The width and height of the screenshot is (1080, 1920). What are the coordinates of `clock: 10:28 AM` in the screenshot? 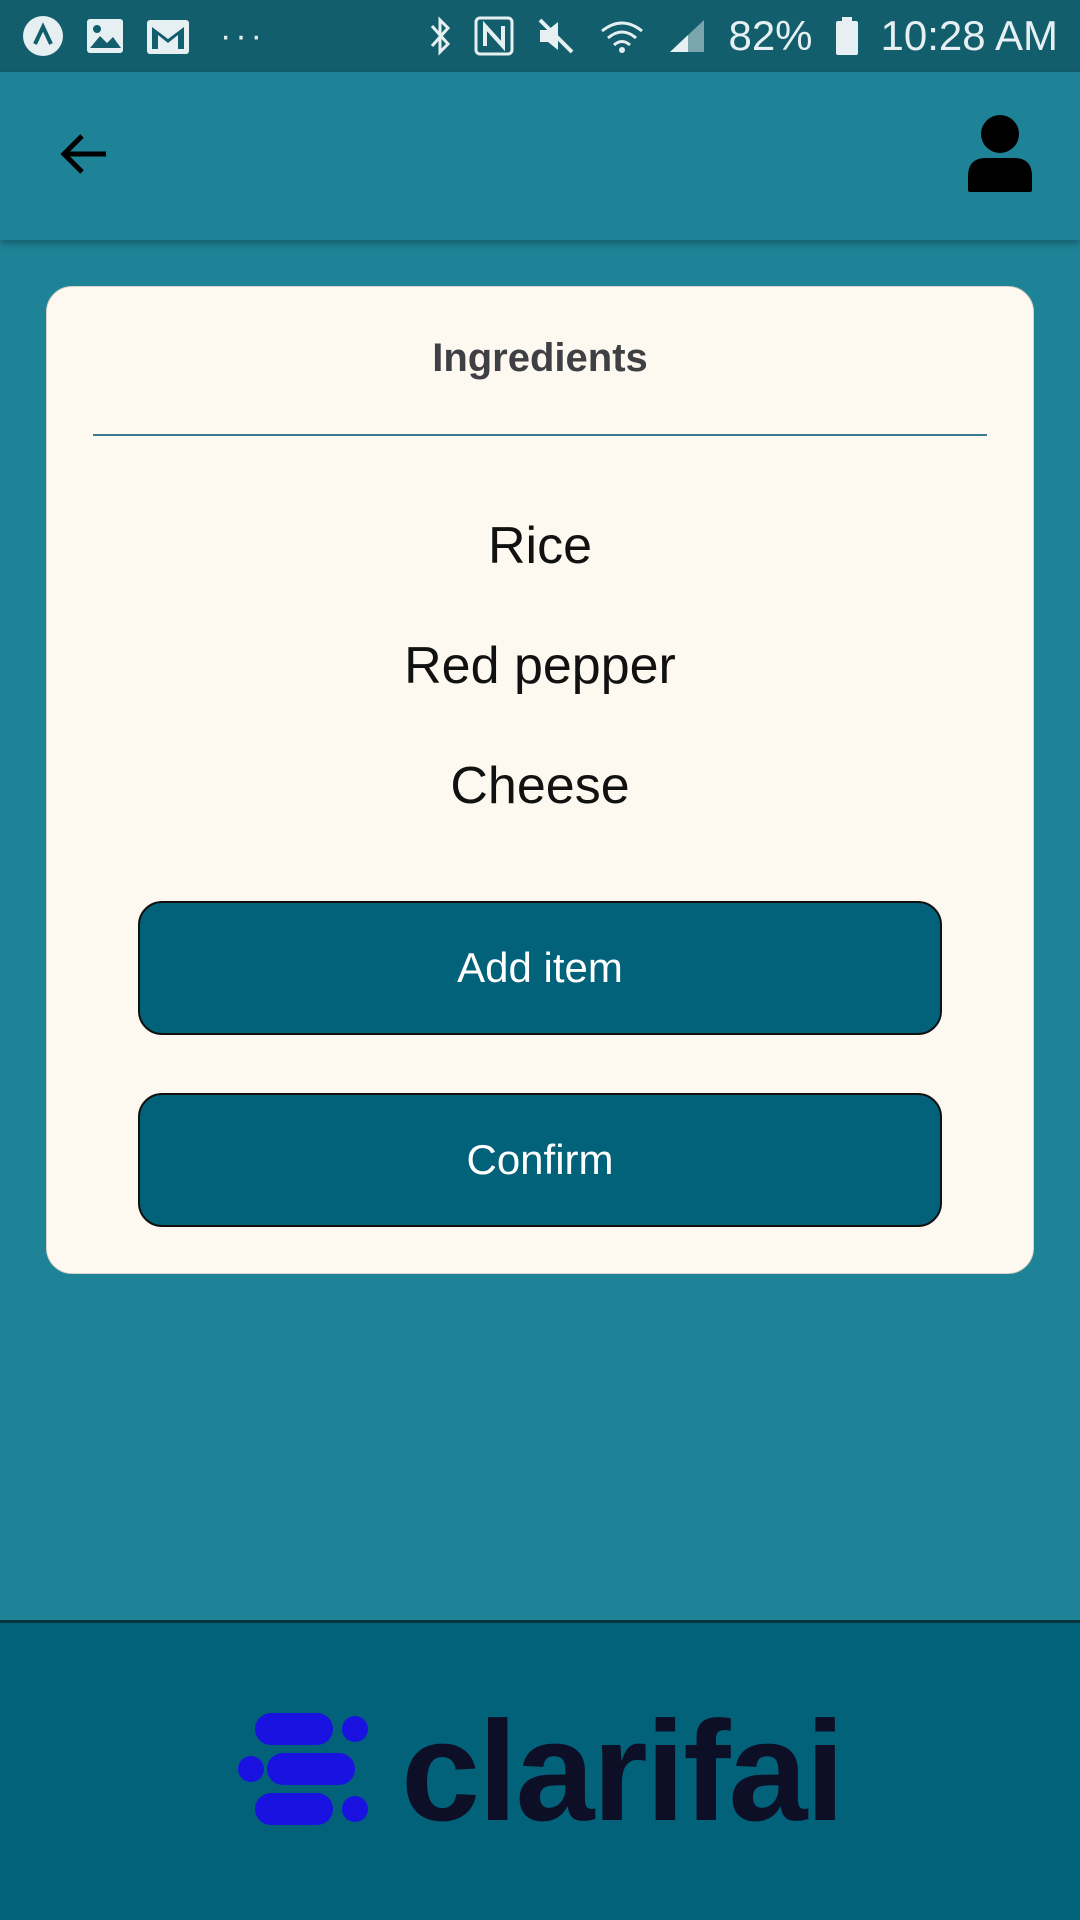 It's located at (969, 35).